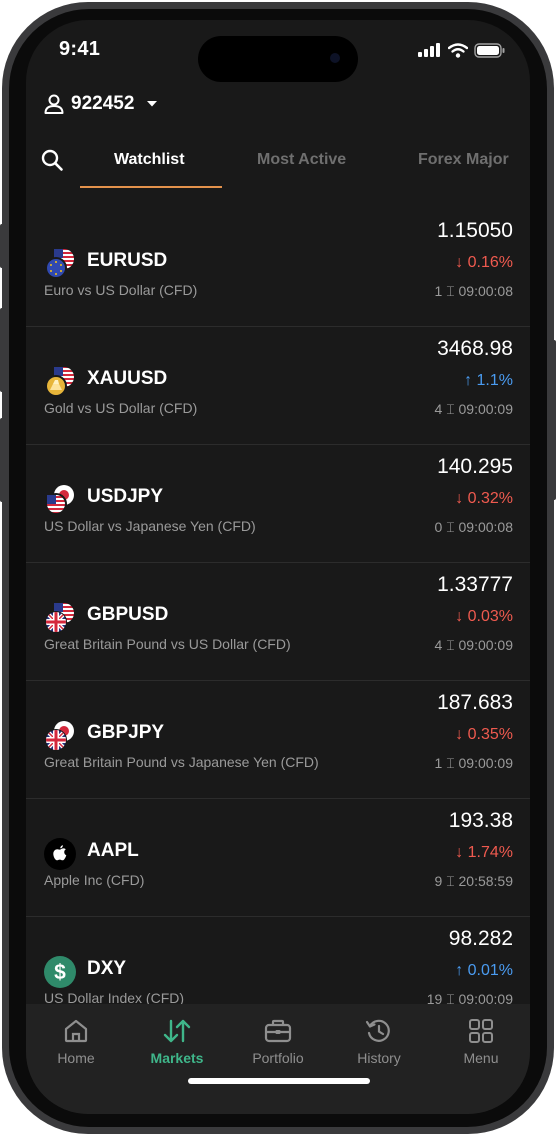 The height and width of the screenshot is (1136, 556). I want to click on us-jp-flags-icon, so click(60, 500).